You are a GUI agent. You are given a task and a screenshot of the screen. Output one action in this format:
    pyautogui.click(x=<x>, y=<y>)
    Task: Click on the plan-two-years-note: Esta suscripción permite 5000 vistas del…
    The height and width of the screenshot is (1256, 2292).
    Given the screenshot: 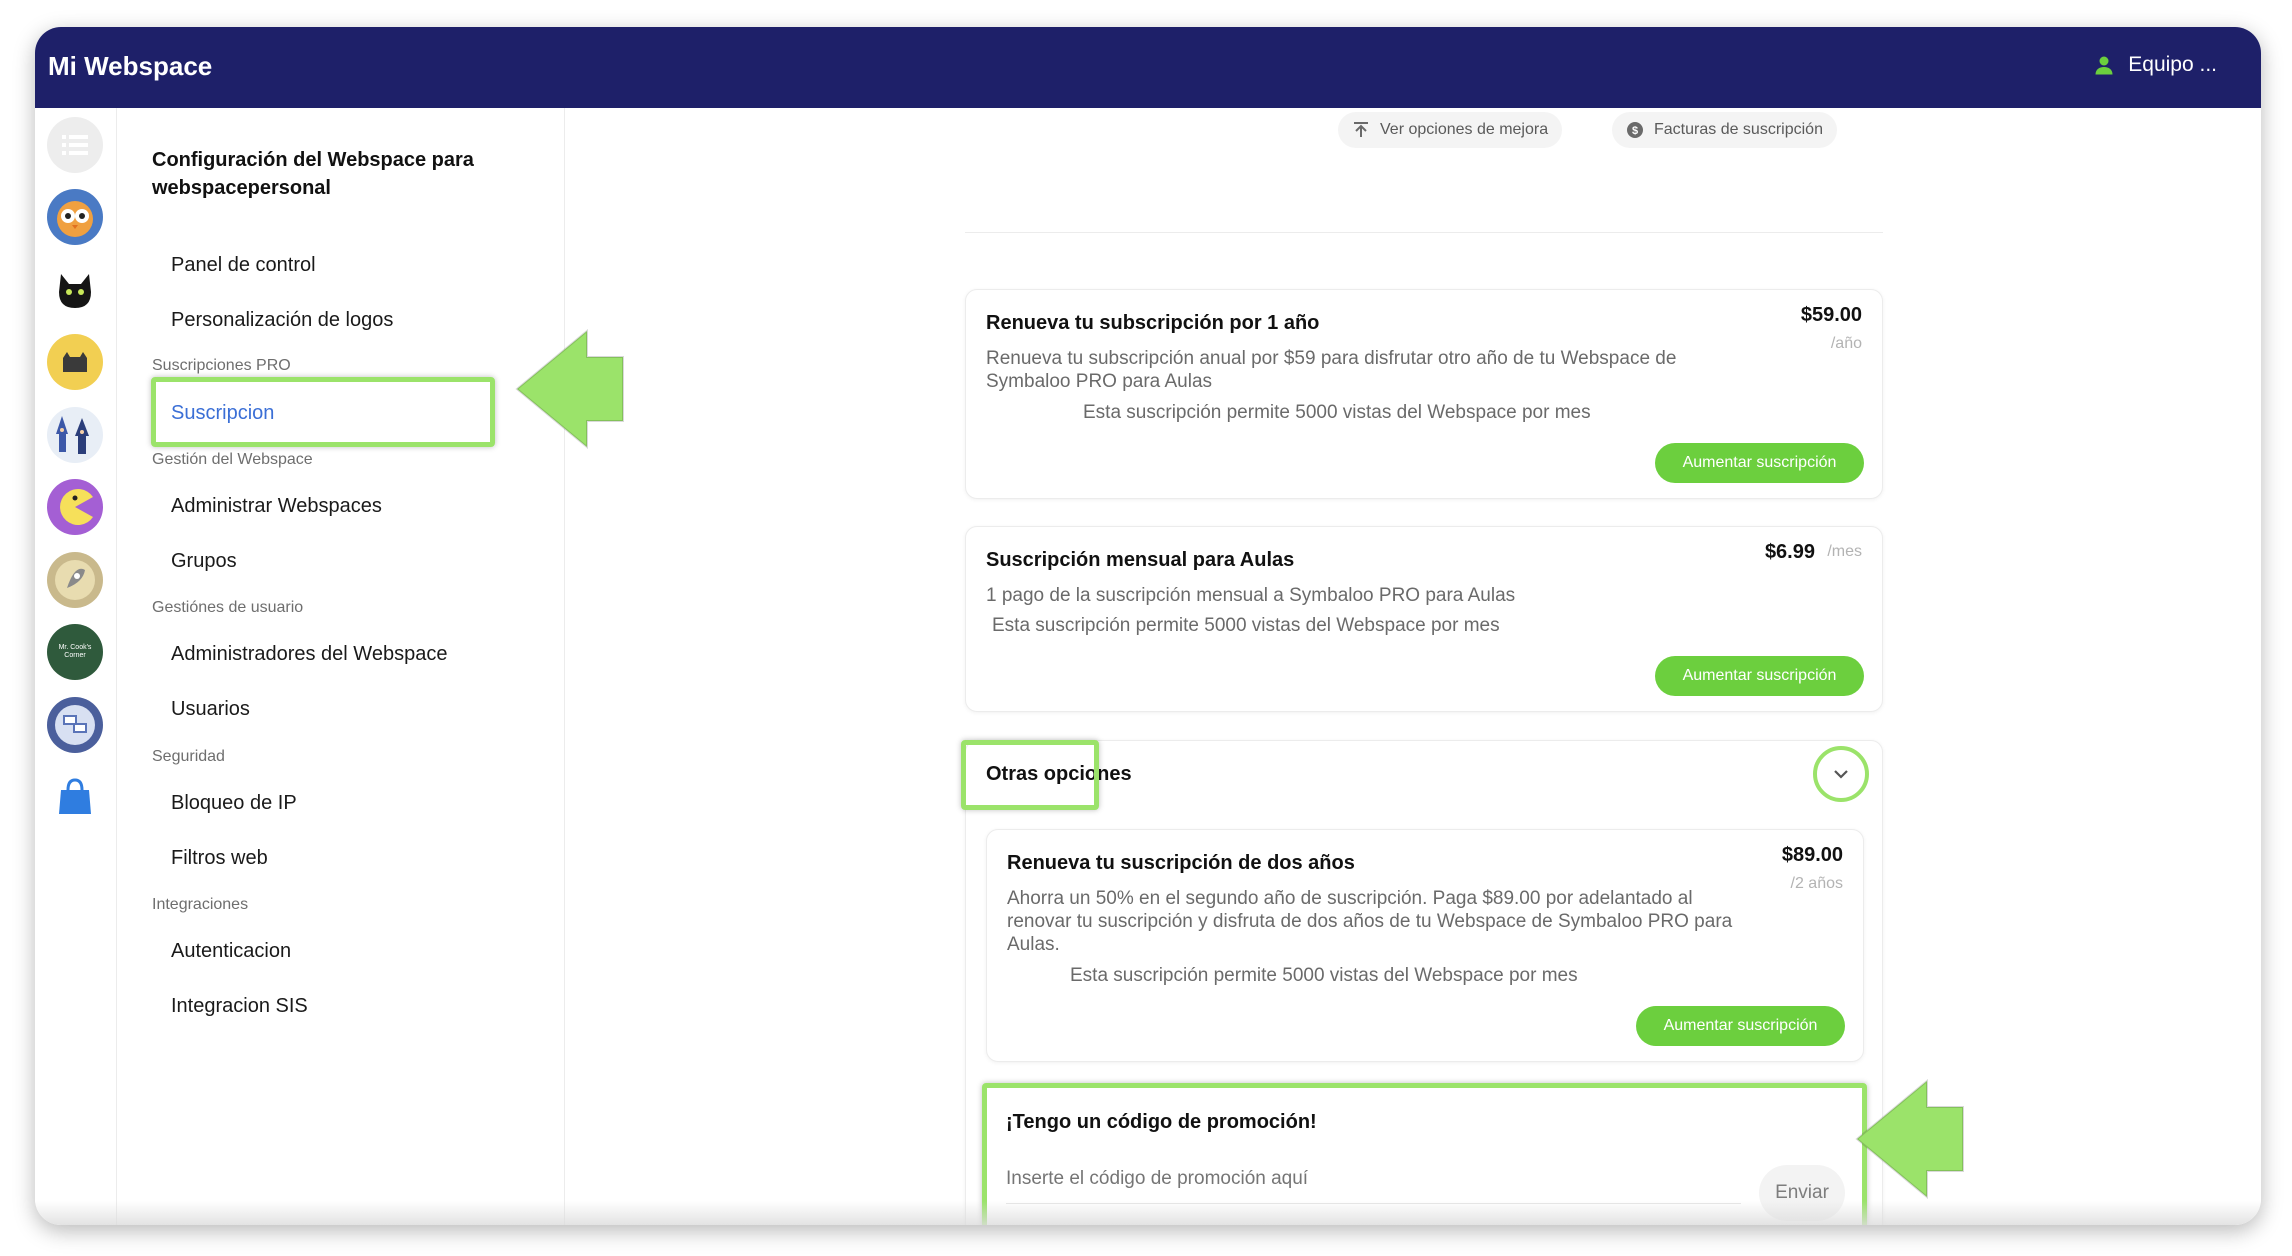 What is the action you would take?
    pyautogui.click(x=1324, y=975)
    